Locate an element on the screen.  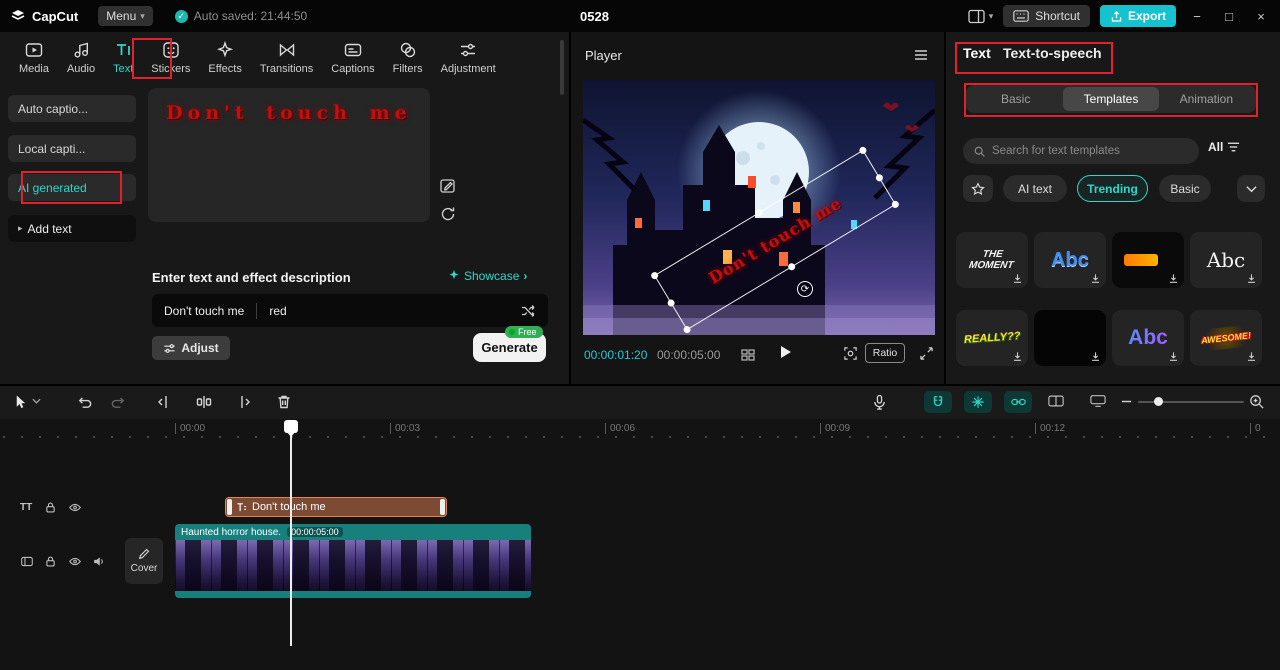
prompt-input: Don't touch me red is located at coordinates (350, 310).